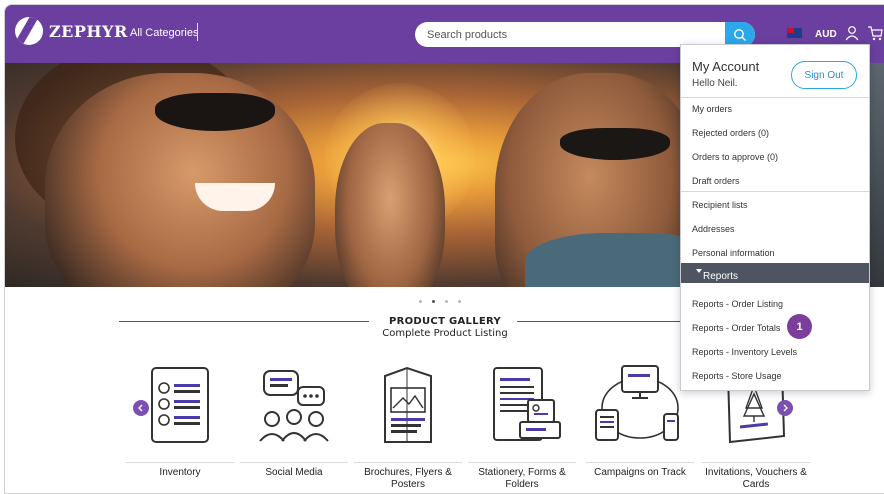  Describe the element at coordinates (440, 301) in the screenshot. I see `carousel-indicators` at that location.